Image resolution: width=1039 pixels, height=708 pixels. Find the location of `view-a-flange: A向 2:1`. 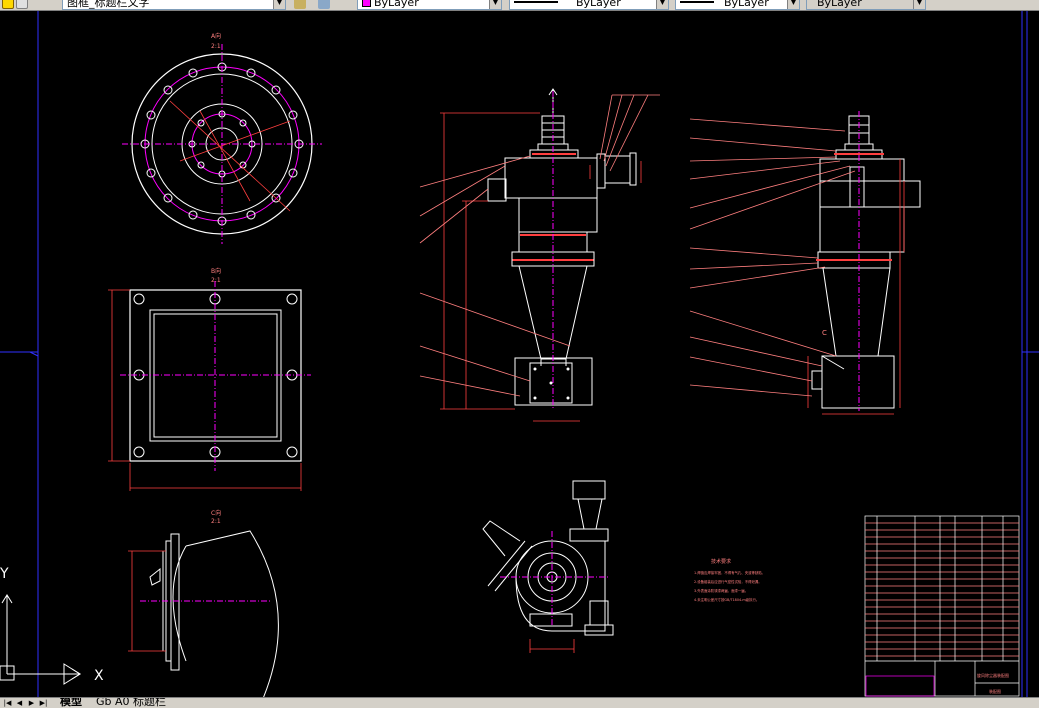

view-a-flange: A向 2:1 is located at coordinates (222, 138).